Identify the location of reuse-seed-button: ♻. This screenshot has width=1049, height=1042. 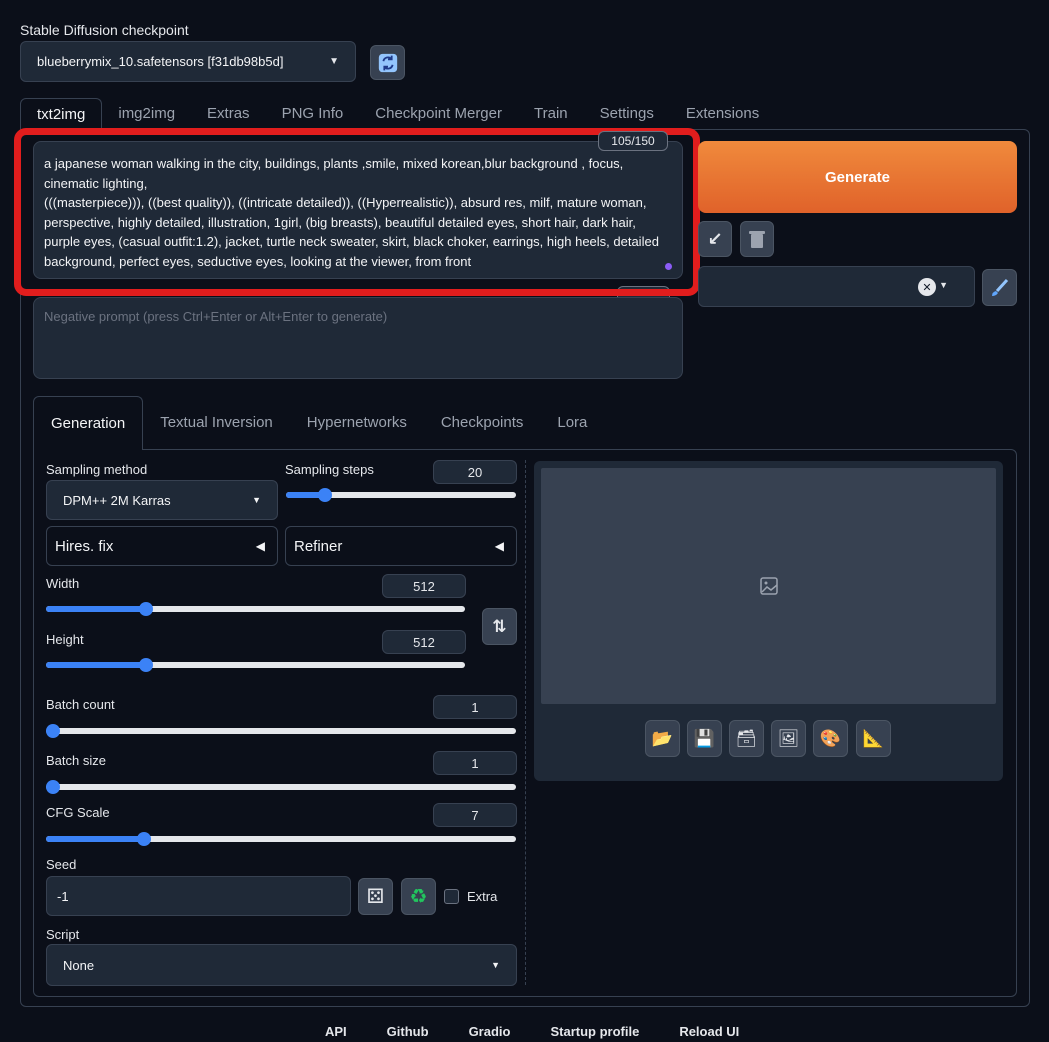
(418, 896).